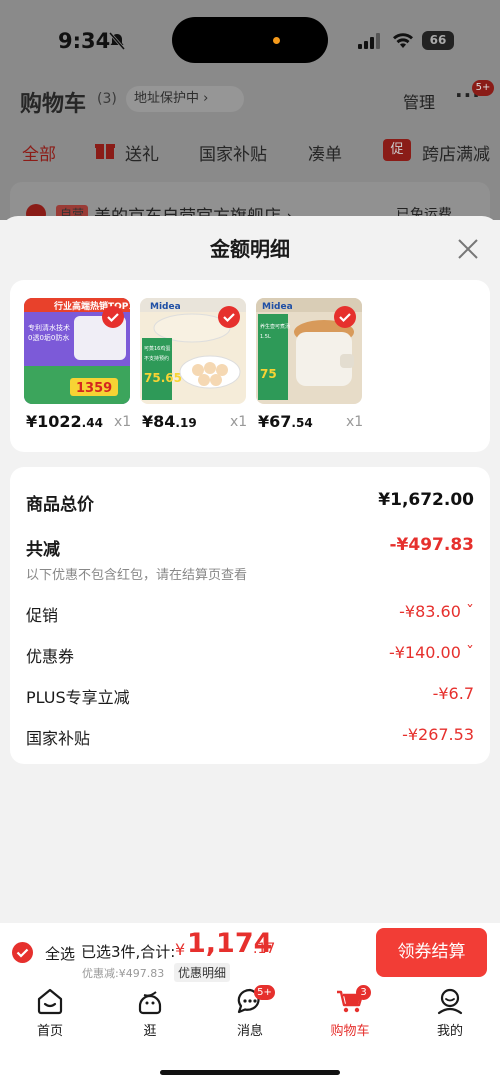 Image resolution: width=500 pixels, height=1087 pixels. I want to click on discount-note: 以下优惠不包含红包，请在结算页查看, so click(137, 575).